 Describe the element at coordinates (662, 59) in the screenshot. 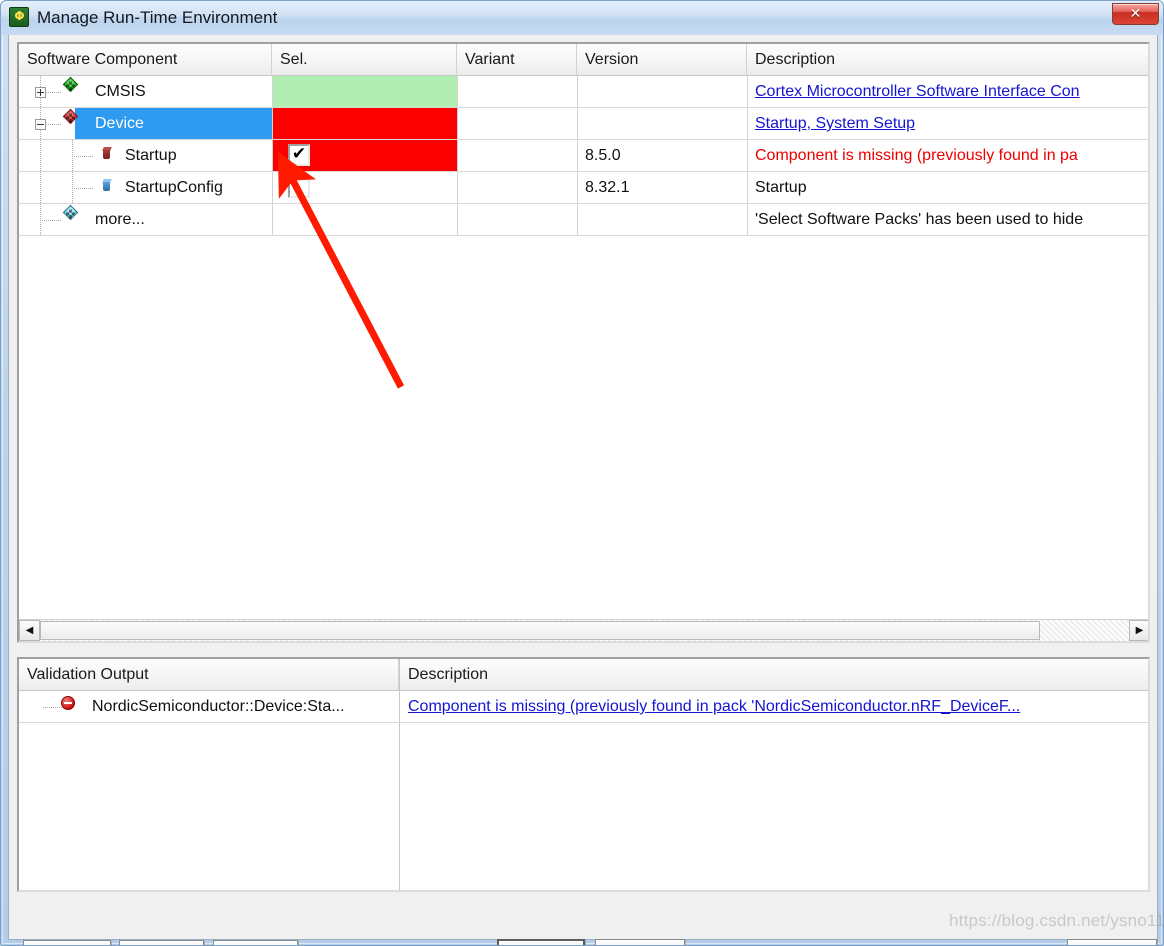

I see `column-header-version: Version` at that location.